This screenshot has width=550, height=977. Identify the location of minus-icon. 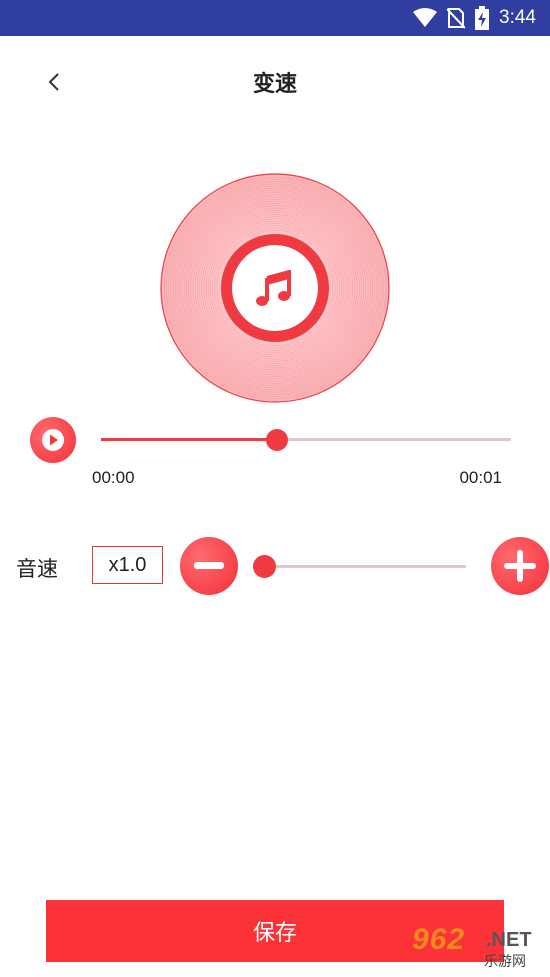
(209, 565).